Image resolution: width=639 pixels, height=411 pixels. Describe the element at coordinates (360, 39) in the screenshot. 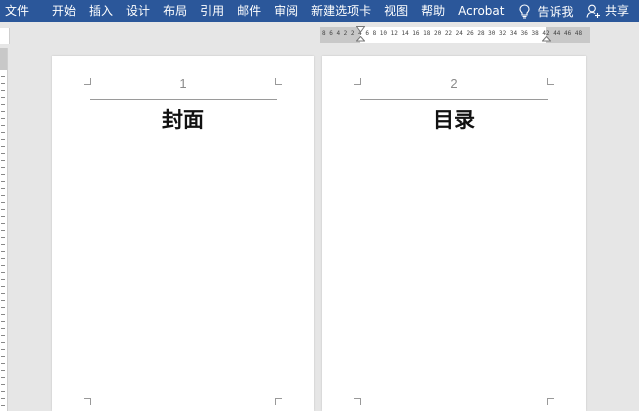

I see `hanging-indent-marker` at that location.